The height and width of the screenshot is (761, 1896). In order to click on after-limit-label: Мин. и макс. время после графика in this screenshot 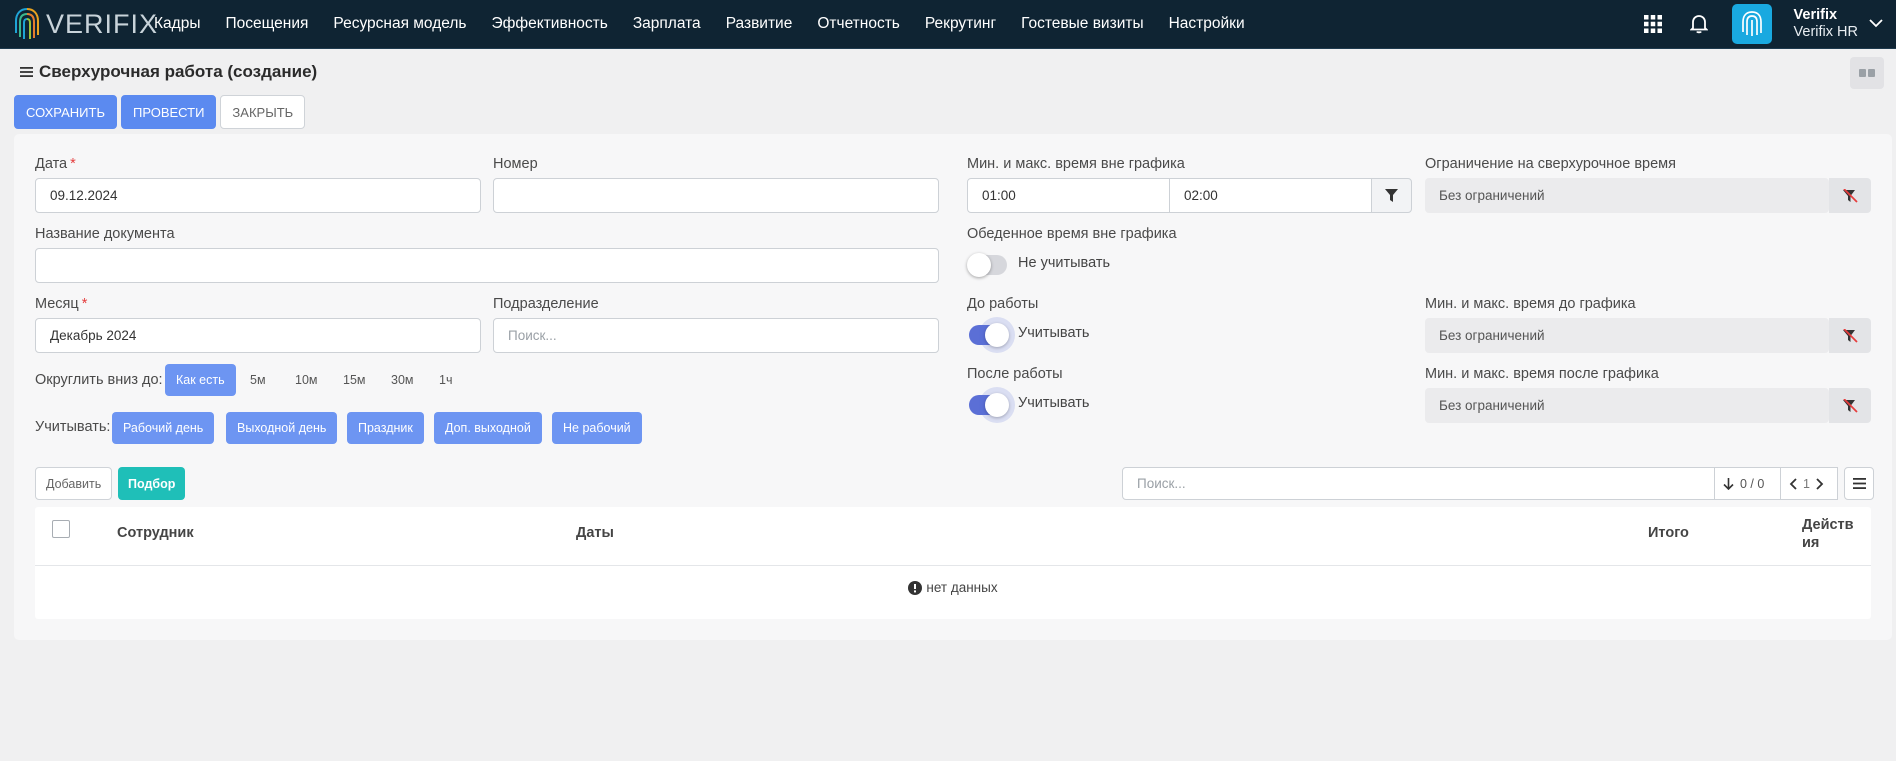, I will do `click(1542, 374)`.